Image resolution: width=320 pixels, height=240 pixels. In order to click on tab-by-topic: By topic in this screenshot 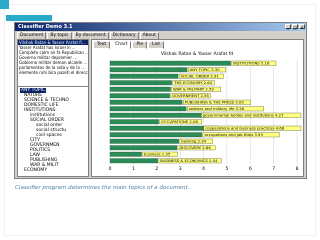, I will do `click(59, 35)`.